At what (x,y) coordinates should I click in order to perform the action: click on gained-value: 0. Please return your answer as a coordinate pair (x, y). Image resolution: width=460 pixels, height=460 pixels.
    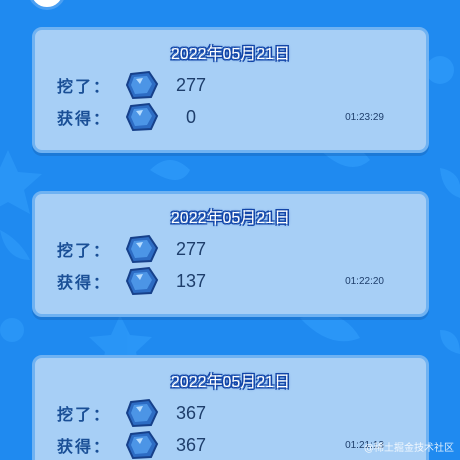
    Looking at the image, I should click on (190, 116).